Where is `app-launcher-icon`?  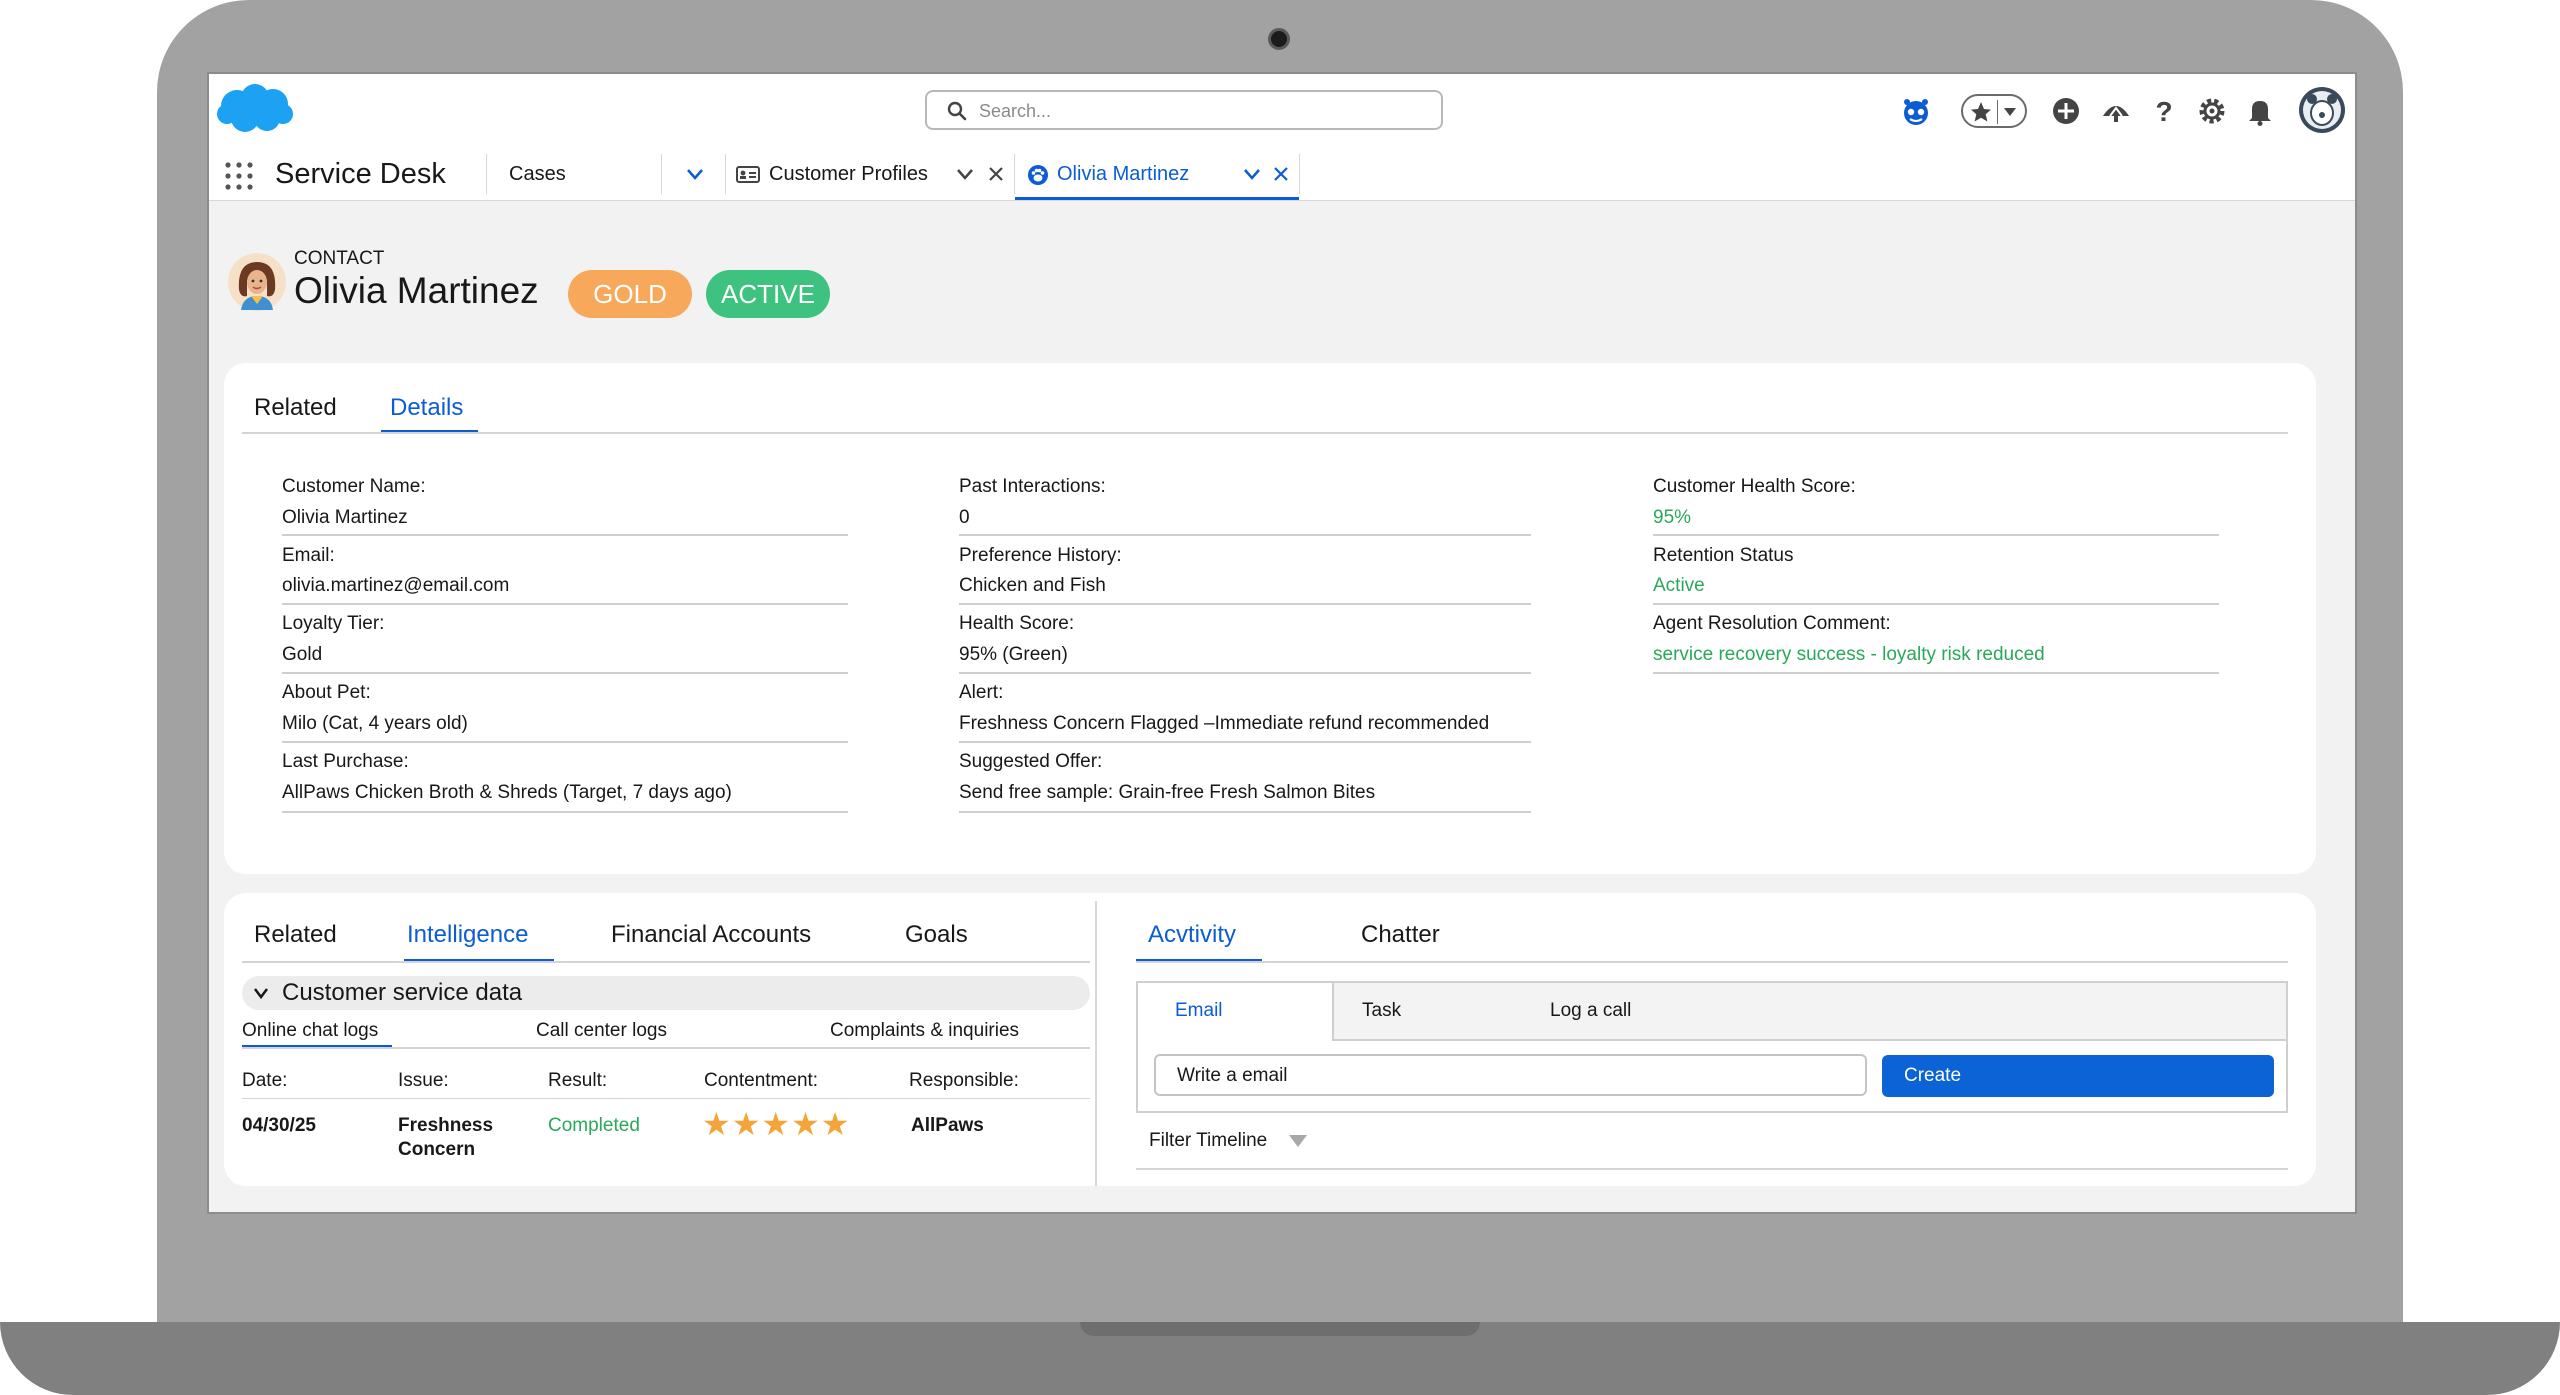
app-launcher-icon is located at coordinates (239, 176).